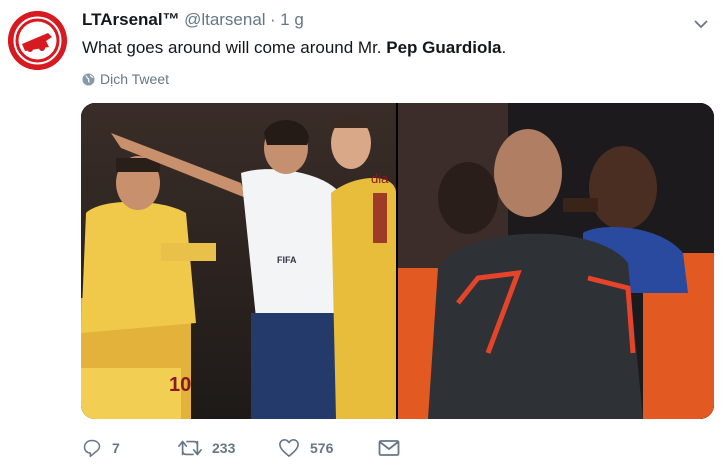 This screenshot has width=725, height=471. I want to click on direct-message-button, so click(389, 448).